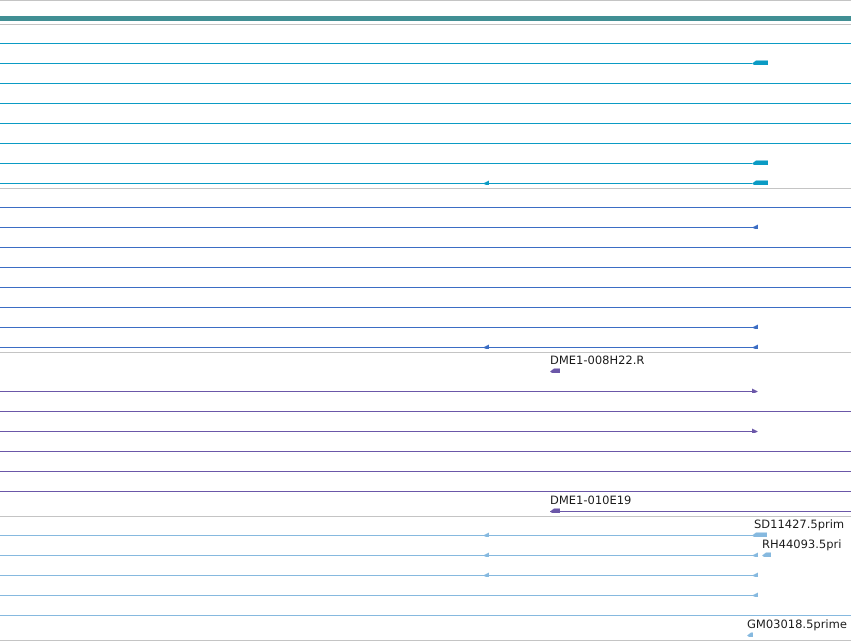 The height and width of the screenshot is (641, 851). I want to click on feature-label: SD11427.5prim, so click(799, 524).